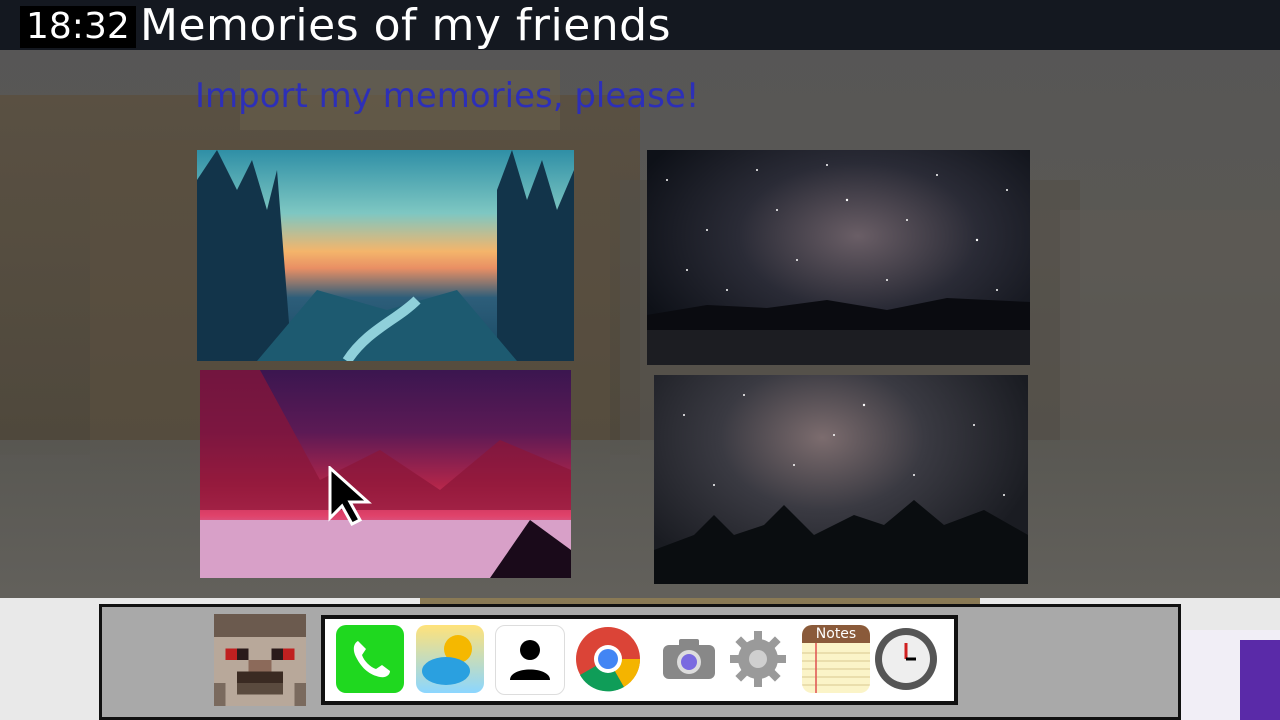  Describe the element at coordinates (385, 255) in the screenshot. I see `photo-forest-sunset` at that location.